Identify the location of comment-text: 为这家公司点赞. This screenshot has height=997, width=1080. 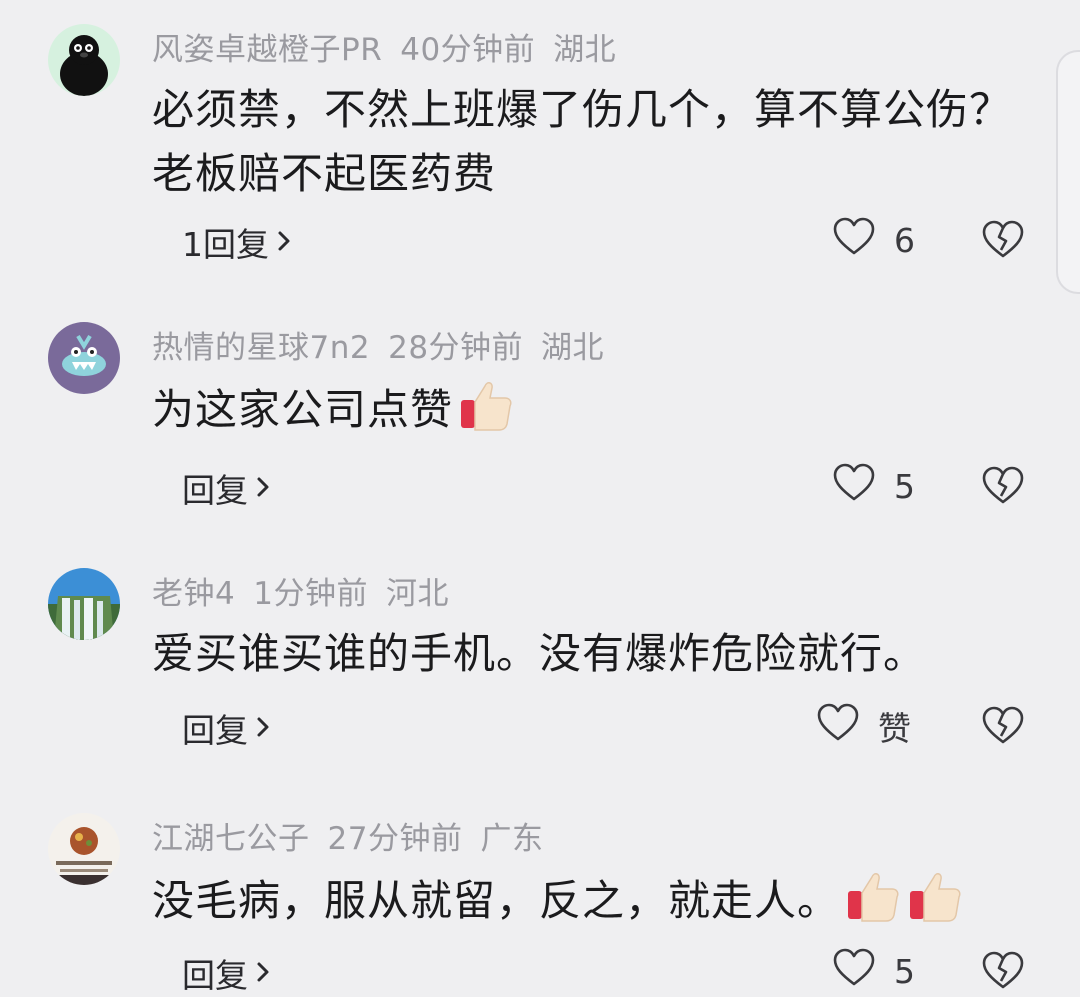
(582, 414).